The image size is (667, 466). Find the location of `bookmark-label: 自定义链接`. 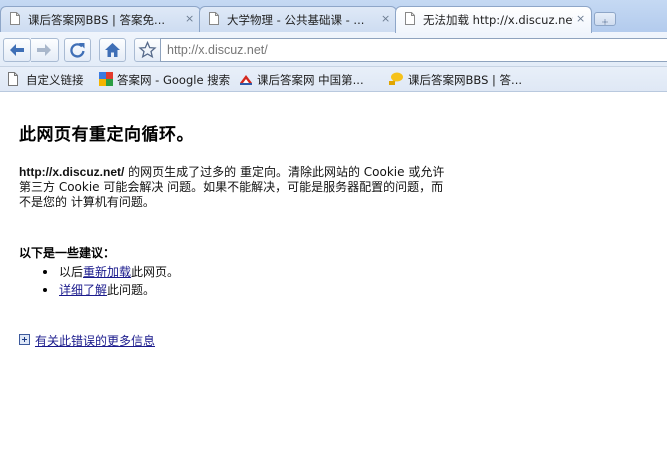

bookmark-label: 自定义链接 is located at coordinates (55, 80).